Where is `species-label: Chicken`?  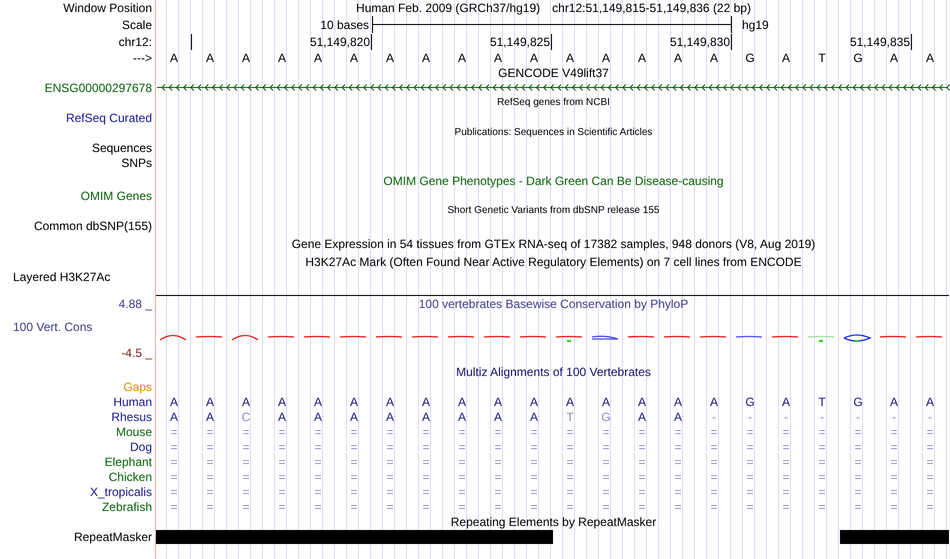 species-label: Chicken is located at coordinates (130, 477).